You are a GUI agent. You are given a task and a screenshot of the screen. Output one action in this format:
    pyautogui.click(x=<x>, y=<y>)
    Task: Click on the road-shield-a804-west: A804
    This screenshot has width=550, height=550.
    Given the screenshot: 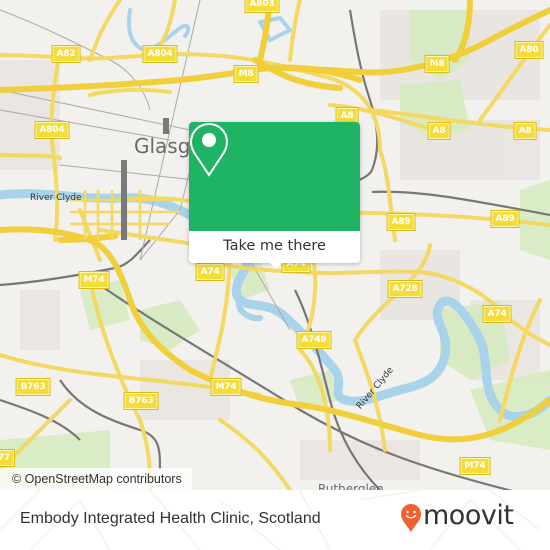 What is the action you would take?
    pyautogui.click(x=52, y=130)
    